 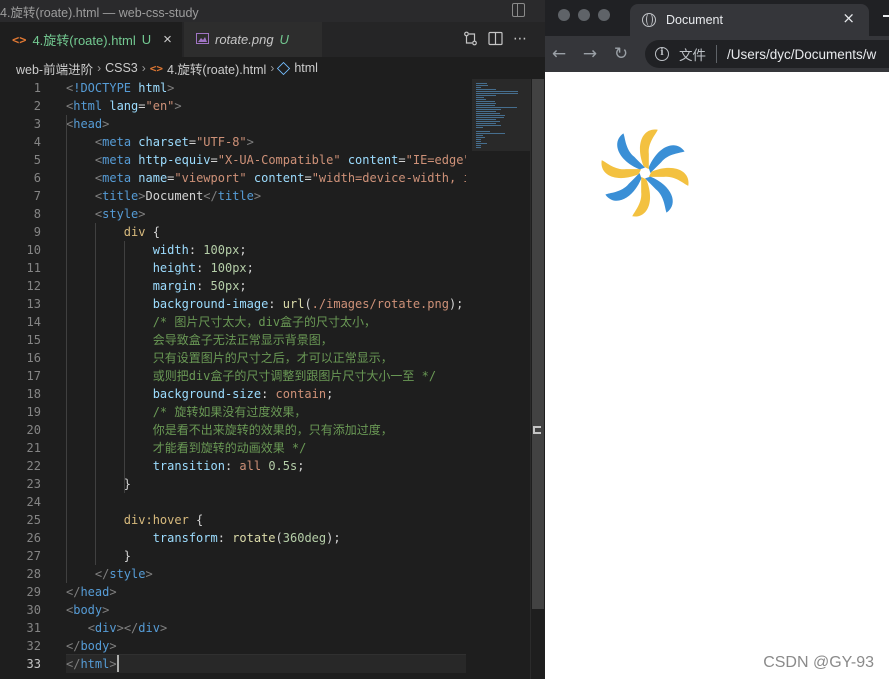 I want to click on code-token: >, so click(x=113, y=592).